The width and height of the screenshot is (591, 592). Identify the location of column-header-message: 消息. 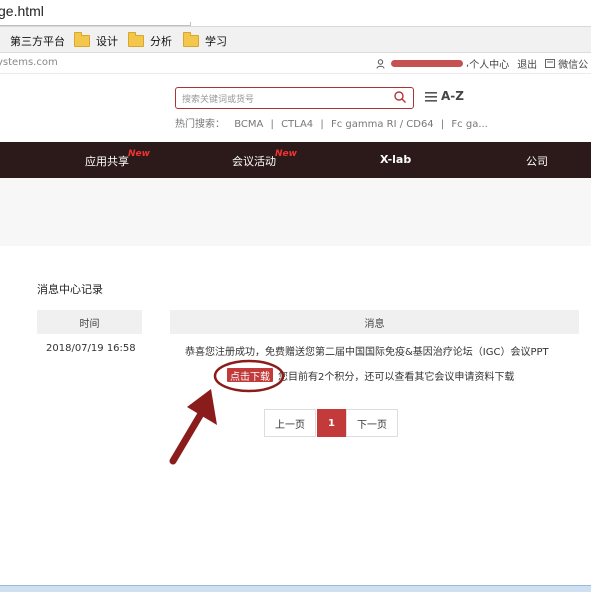
(374, 322).